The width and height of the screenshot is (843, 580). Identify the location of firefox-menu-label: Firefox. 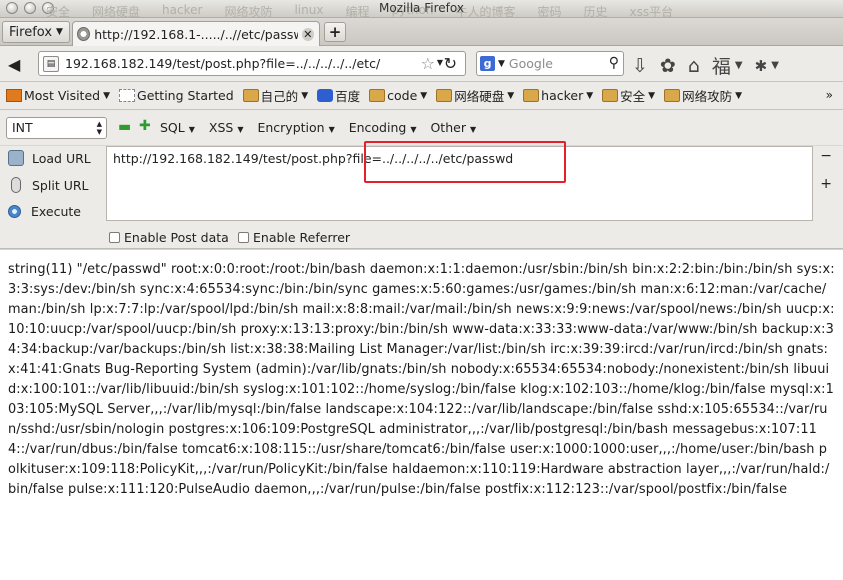
(31, 32).